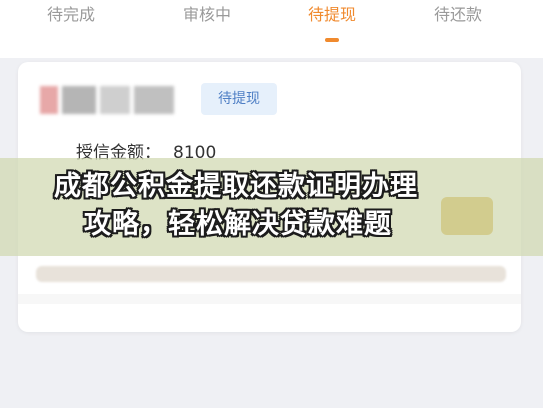 The width and height of the screenshot is (543, 408). What do you see at coordinates (331, 14) in the screenshot?
I see `tab-label: 待提现` at bounding box center [331, 14].